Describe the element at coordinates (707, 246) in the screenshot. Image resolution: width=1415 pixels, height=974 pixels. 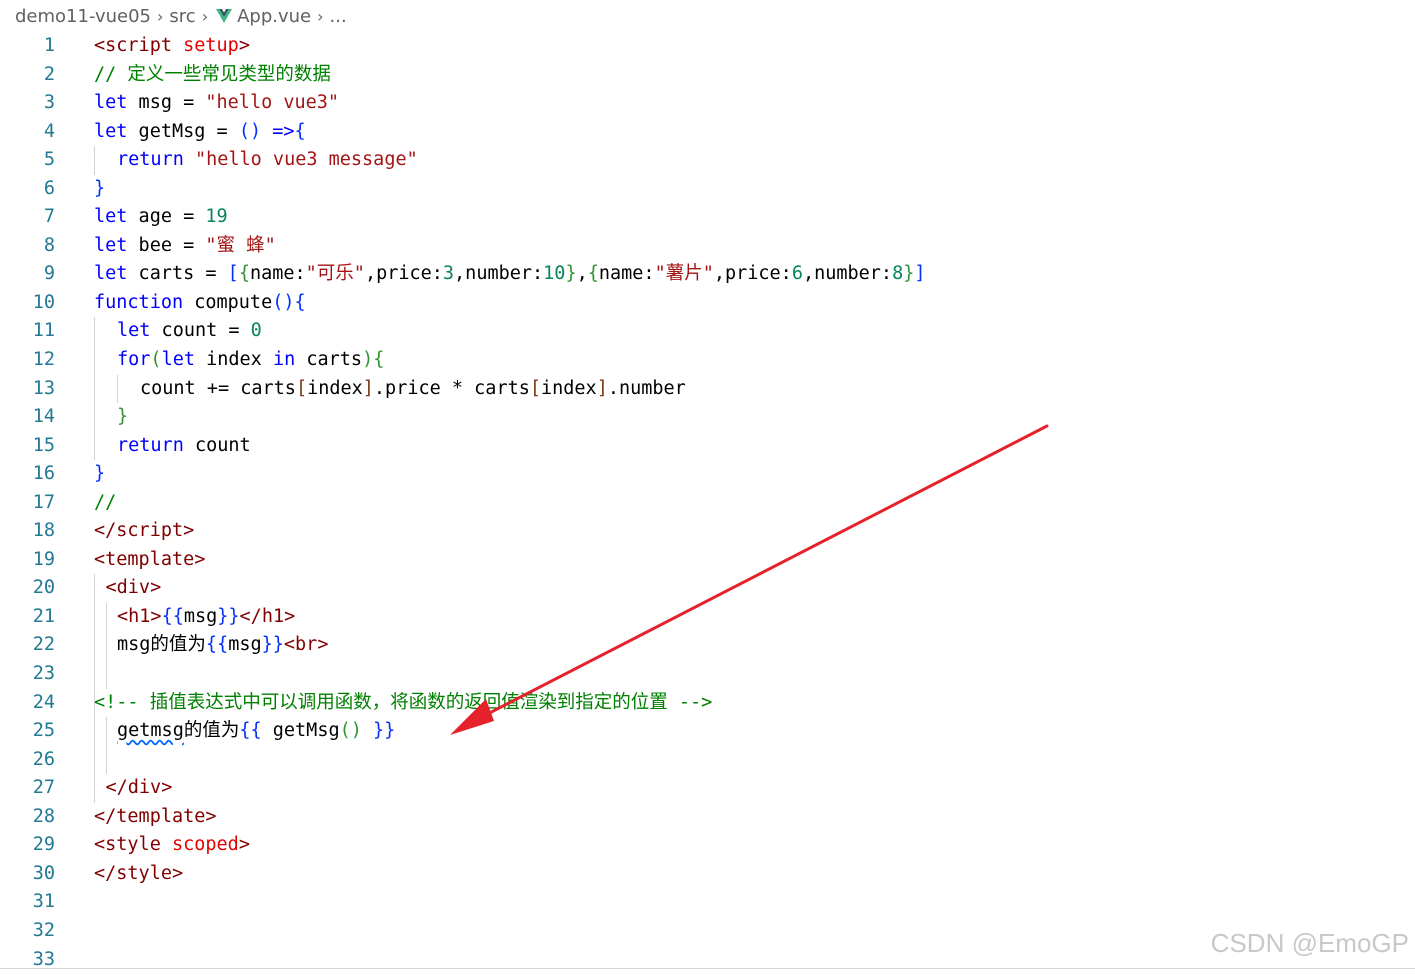
I see `code-line: 8let bee = "蜜 蜂"` at that location.